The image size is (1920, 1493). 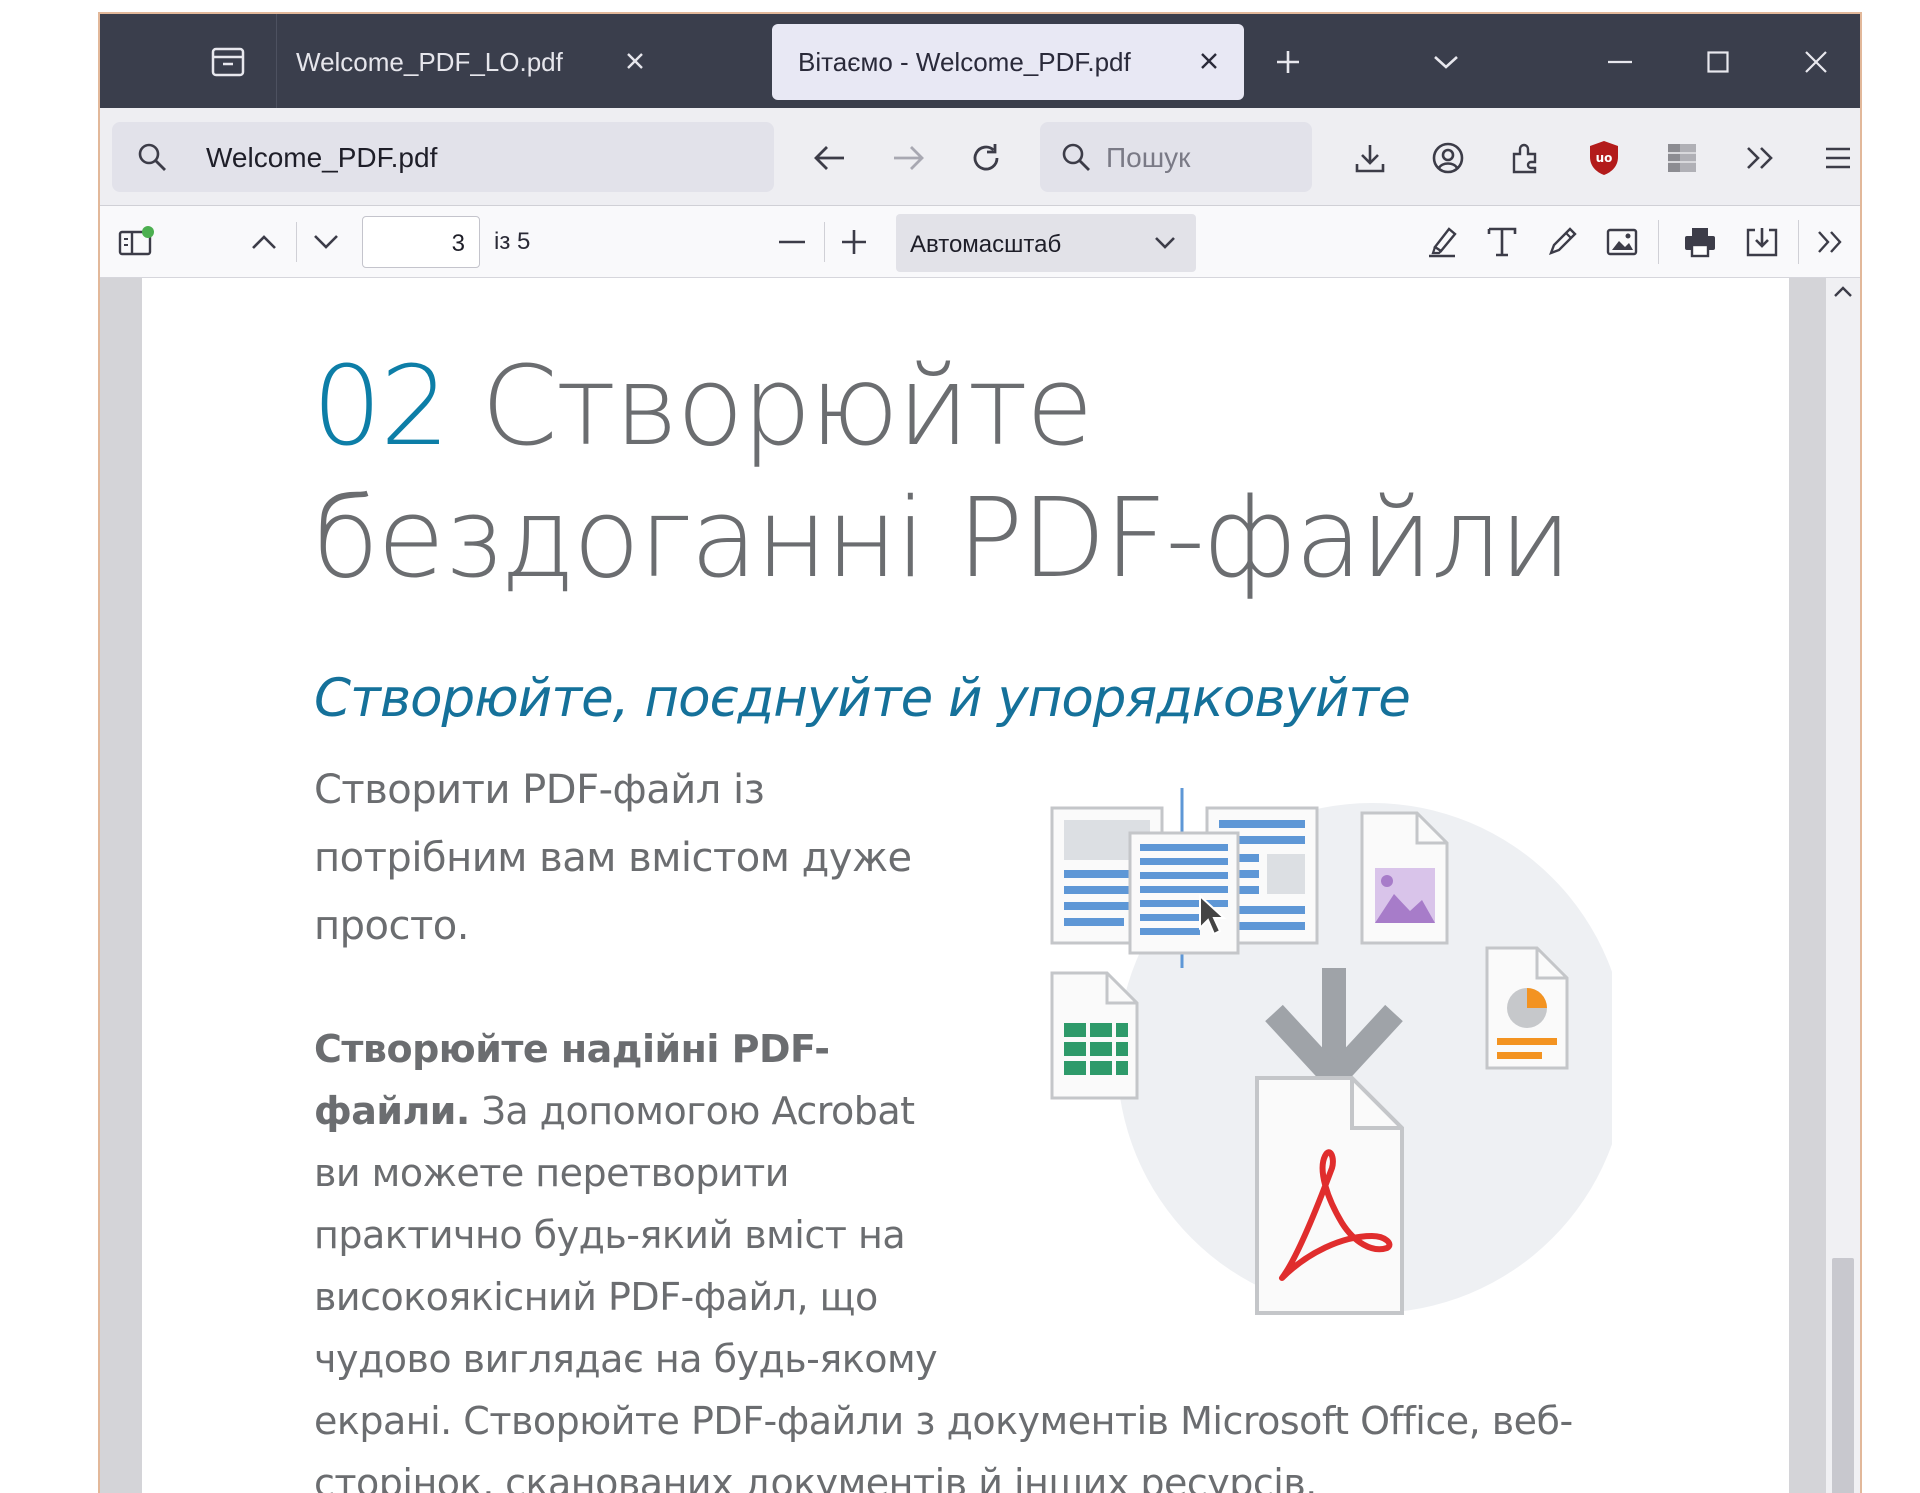 What do you see at coordinates (1843, 1375) in the screenshot?
I see `scrollbar-thumb` at bounding box center [1843, 1375].